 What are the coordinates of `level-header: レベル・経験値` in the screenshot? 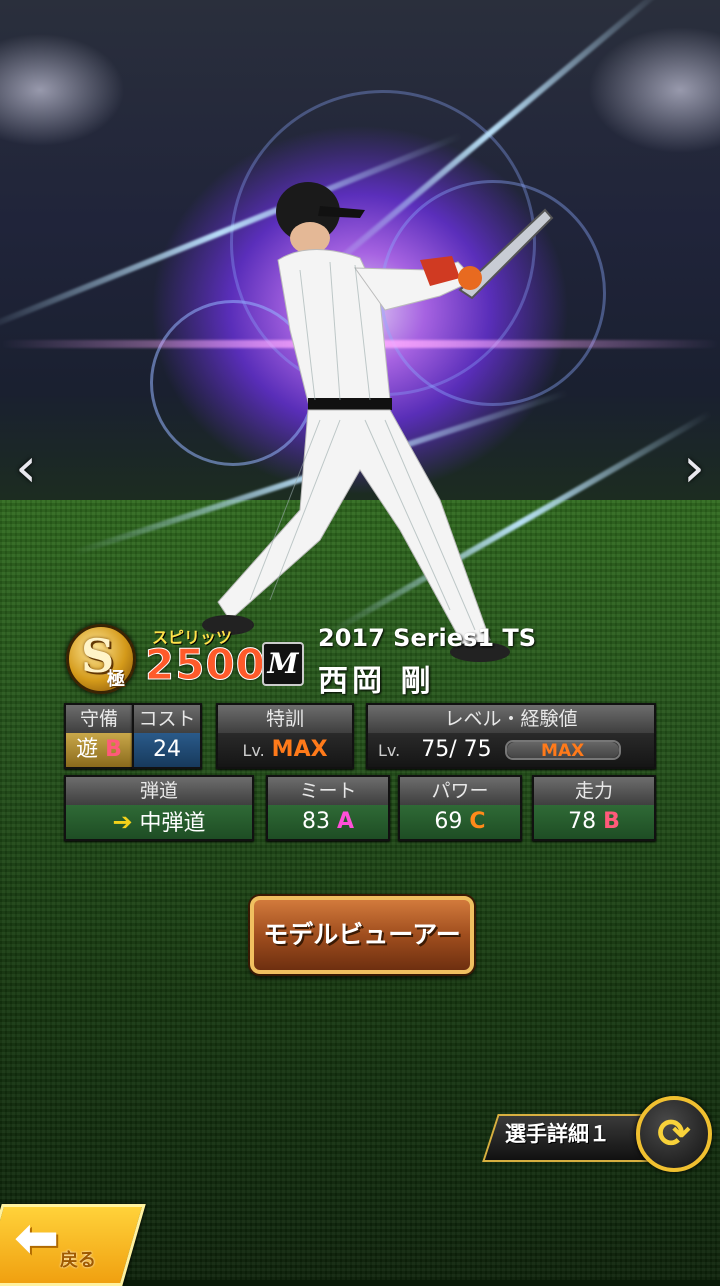 It's located at (511, 719).